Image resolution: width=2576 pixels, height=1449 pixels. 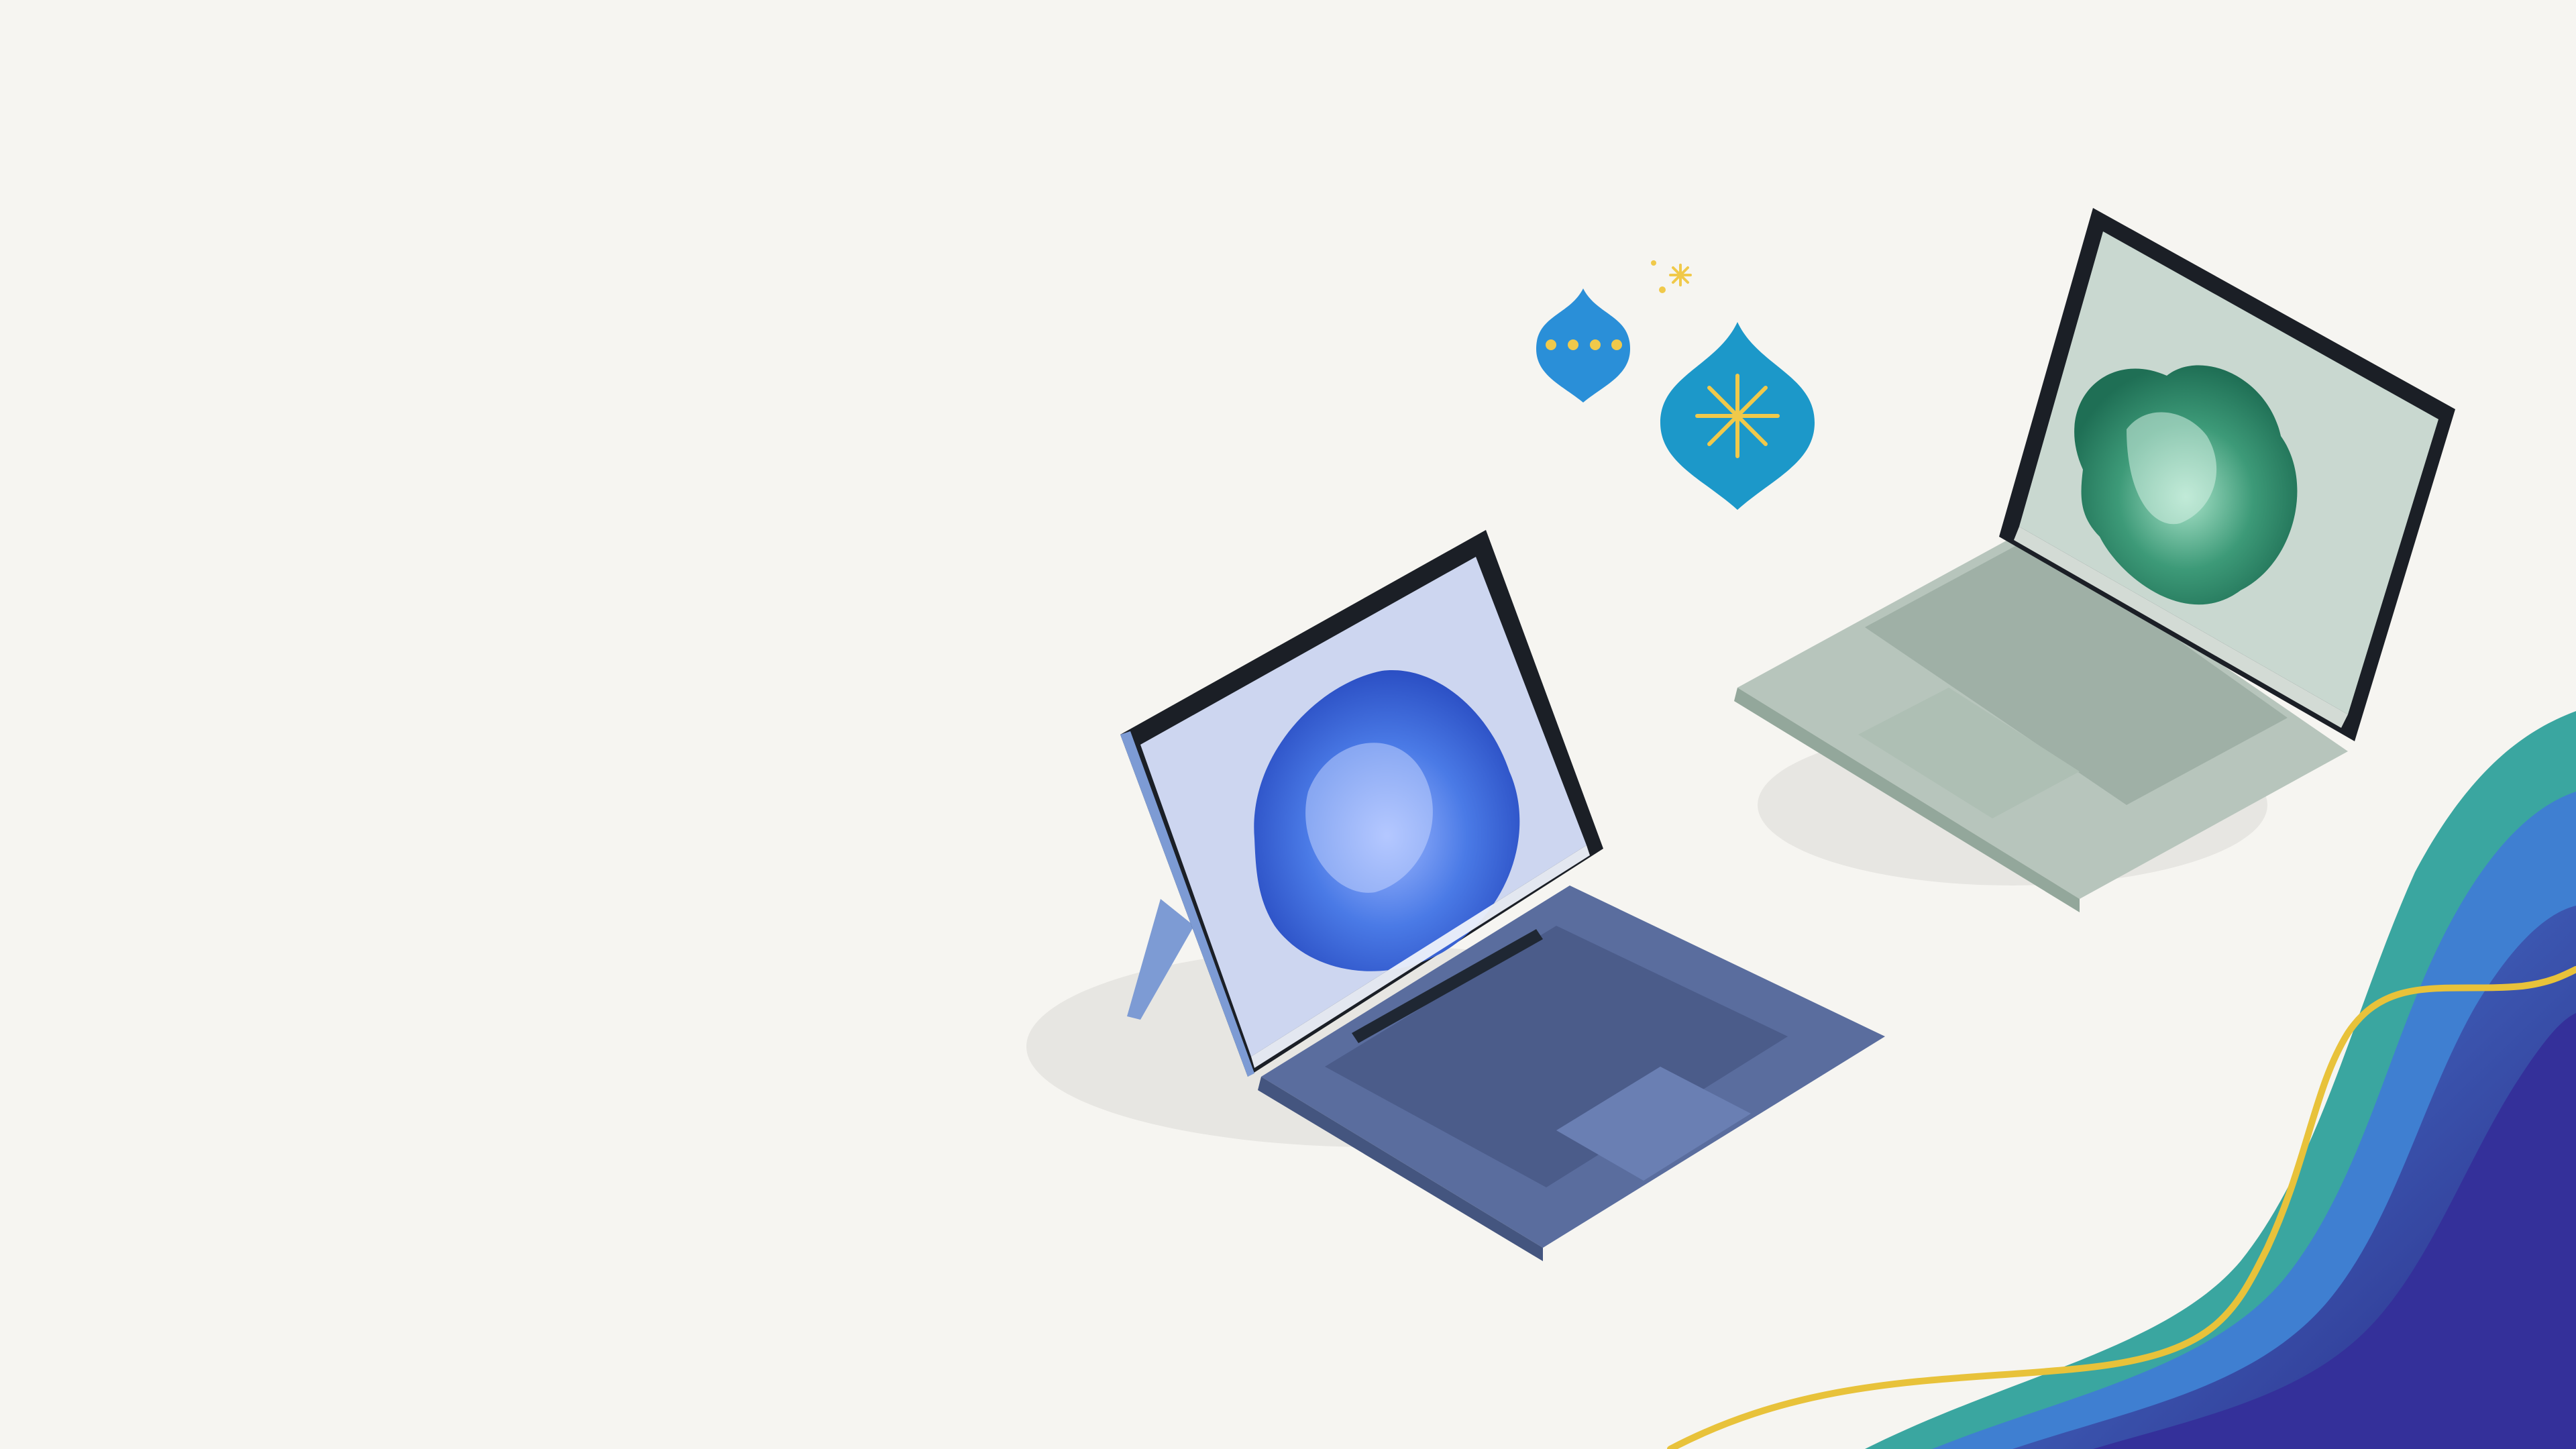 What do you see at coordinates (1737, 416) in the screenshot?
I see `starburst-icon` at bounding box center [1737, 416].